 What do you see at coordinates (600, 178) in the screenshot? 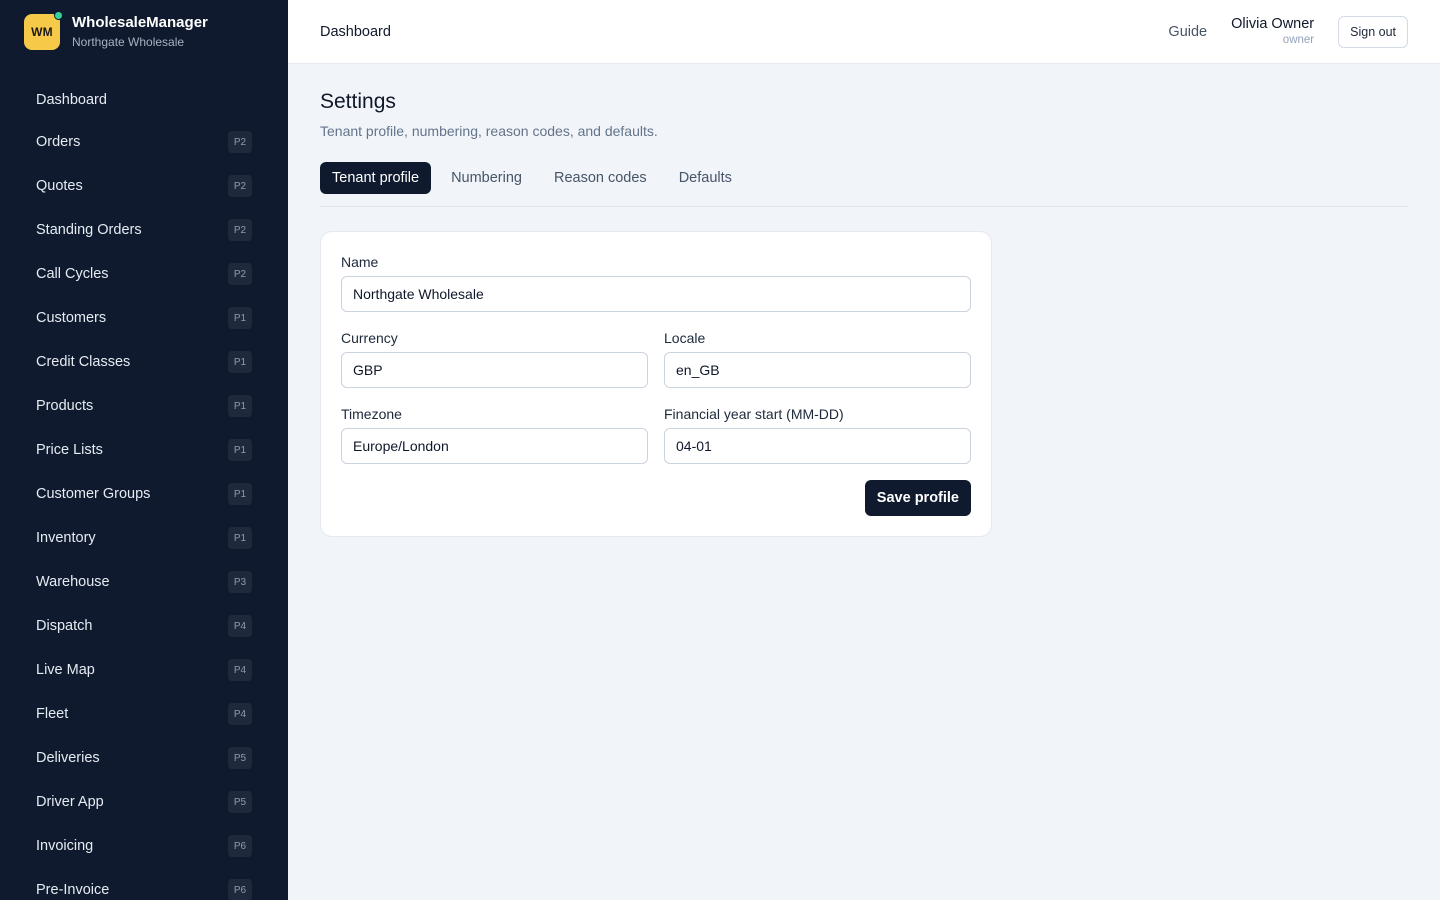
I see `tab-reason-codes: Reason codes` at bounding box center [600, 178].